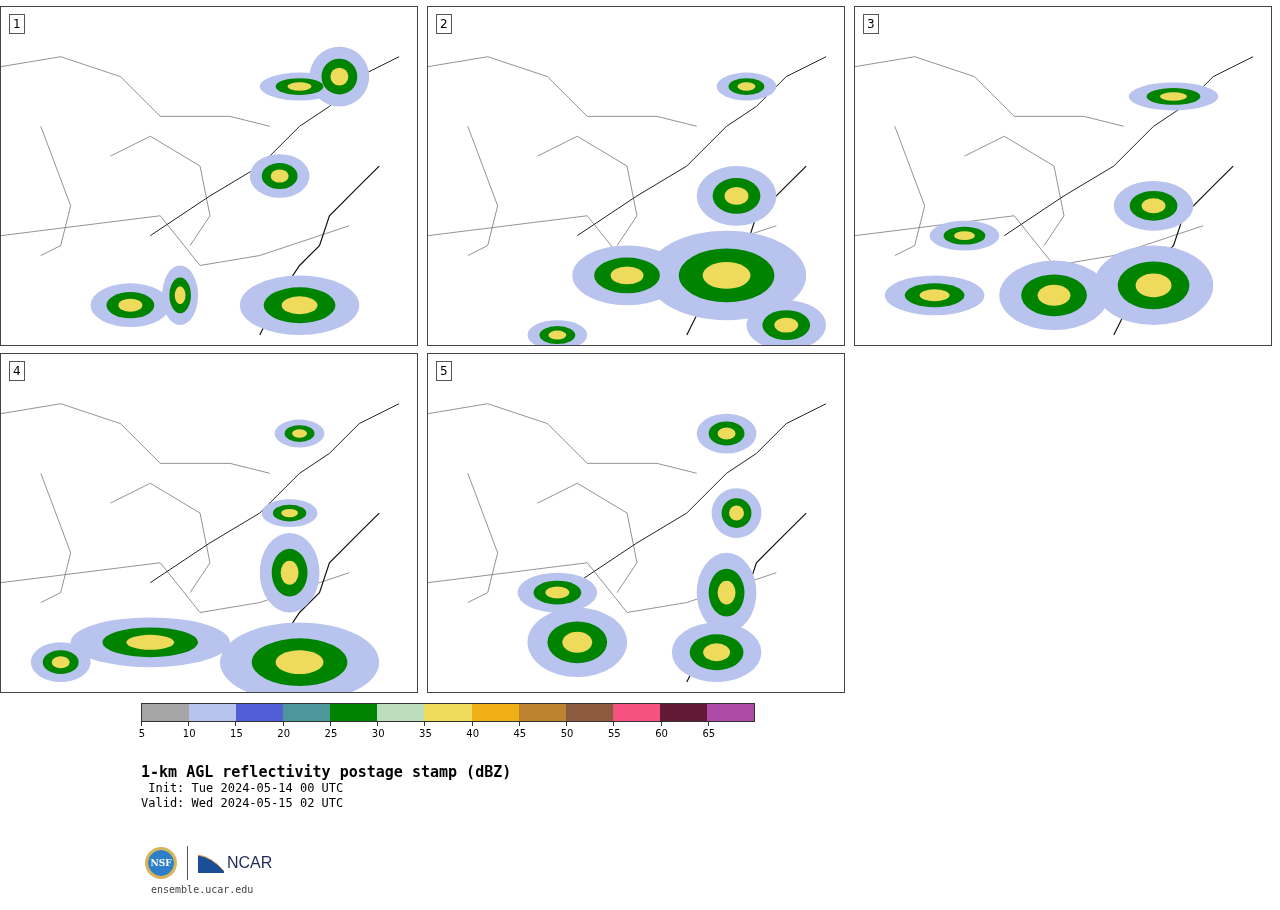 This screenshot has width=1280, height=910. Describe the element at coordinates (567, 733) in the screenshot. I see `tick-label: 50` at that location.